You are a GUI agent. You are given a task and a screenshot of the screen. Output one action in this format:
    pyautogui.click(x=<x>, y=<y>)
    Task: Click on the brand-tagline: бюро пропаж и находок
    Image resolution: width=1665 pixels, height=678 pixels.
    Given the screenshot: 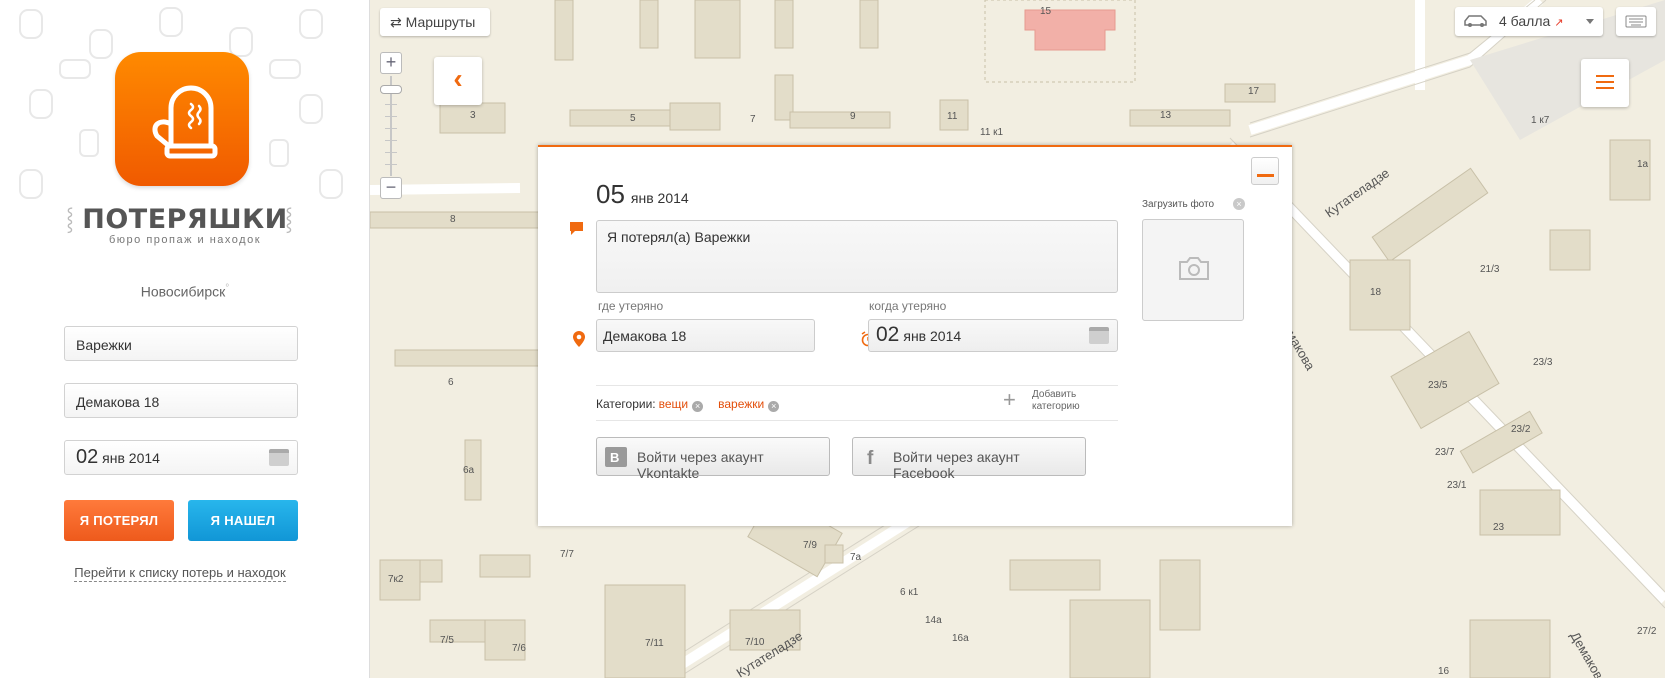 What is the action you would take?
    pyautogui.click(x=185, y=240)
    